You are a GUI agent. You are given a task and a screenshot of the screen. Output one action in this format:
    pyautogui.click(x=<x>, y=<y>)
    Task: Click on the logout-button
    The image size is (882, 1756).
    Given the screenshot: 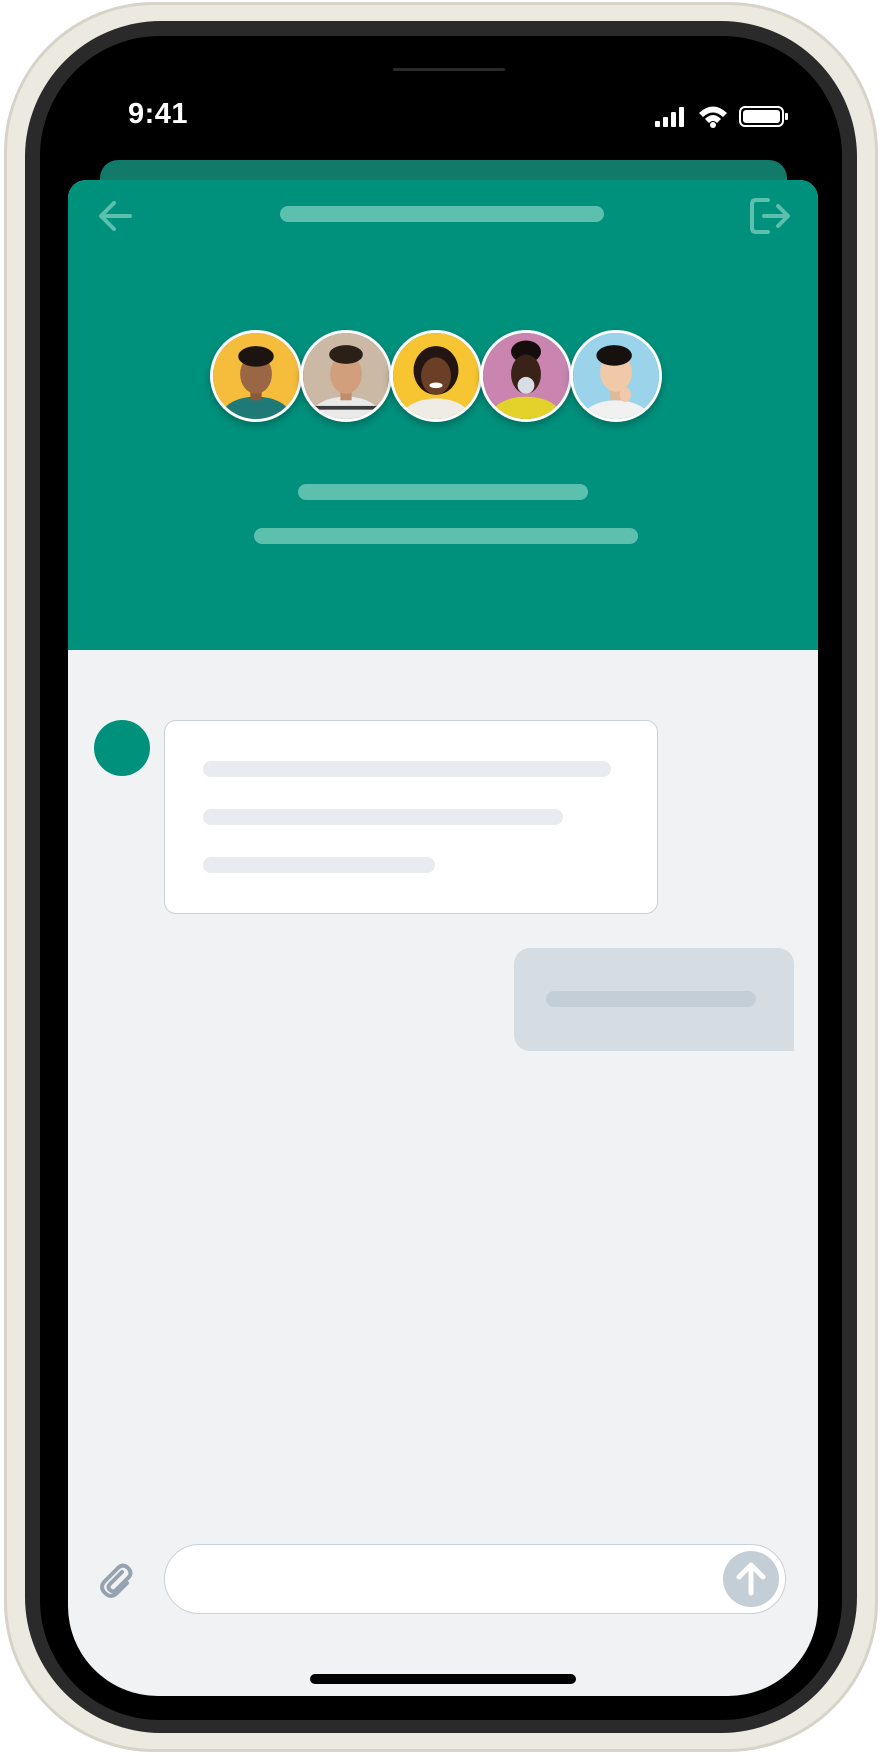 What is the action you would take?
    pyautogui.click(x=770, y=216)
    